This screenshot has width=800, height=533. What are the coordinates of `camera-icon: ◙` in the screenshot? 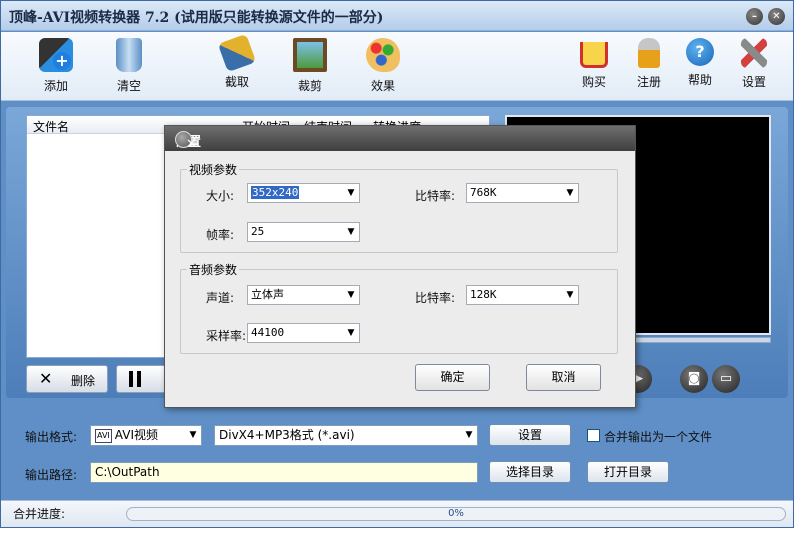 It's located at (694, 378).